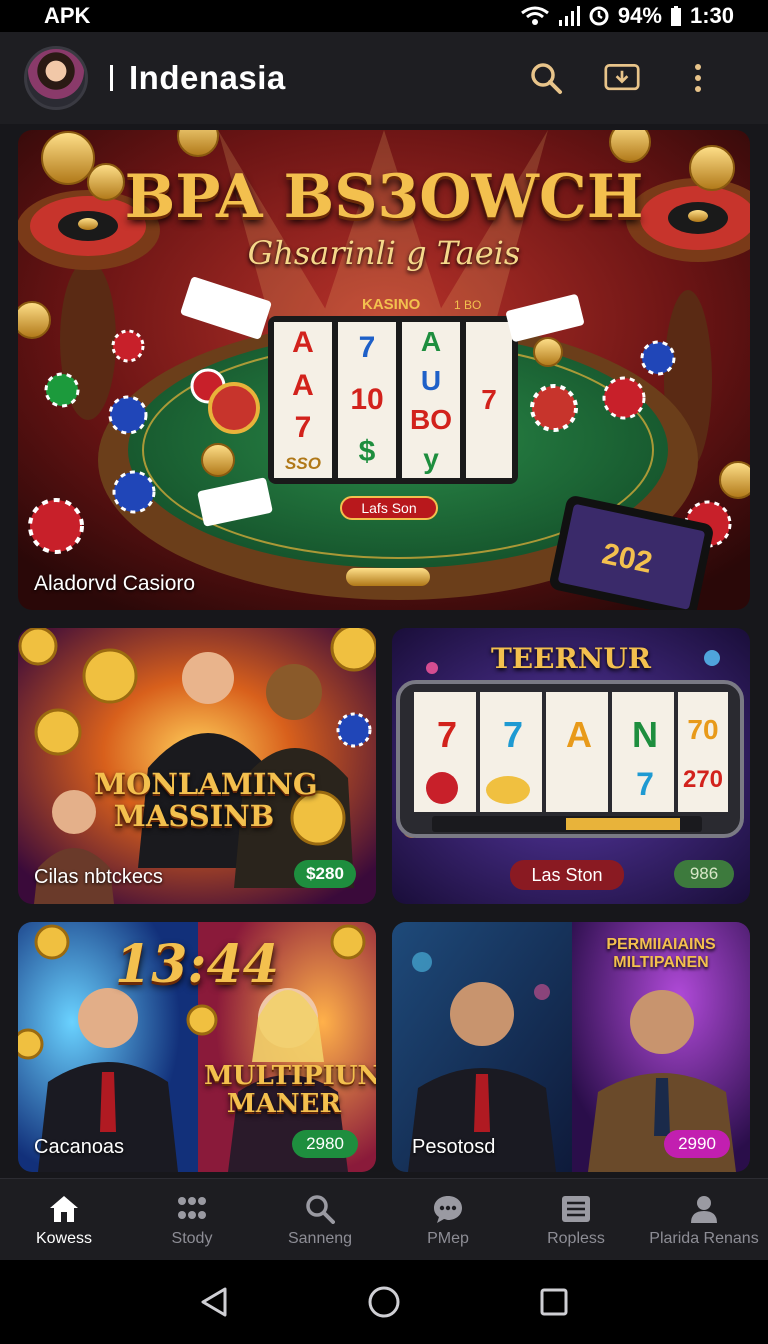 This screenshot has width=768, height=1344. Describe the element at coordinates (384, 197) in the screenshot. I see `hero-headline: BPA BS3OWCH` at that location.